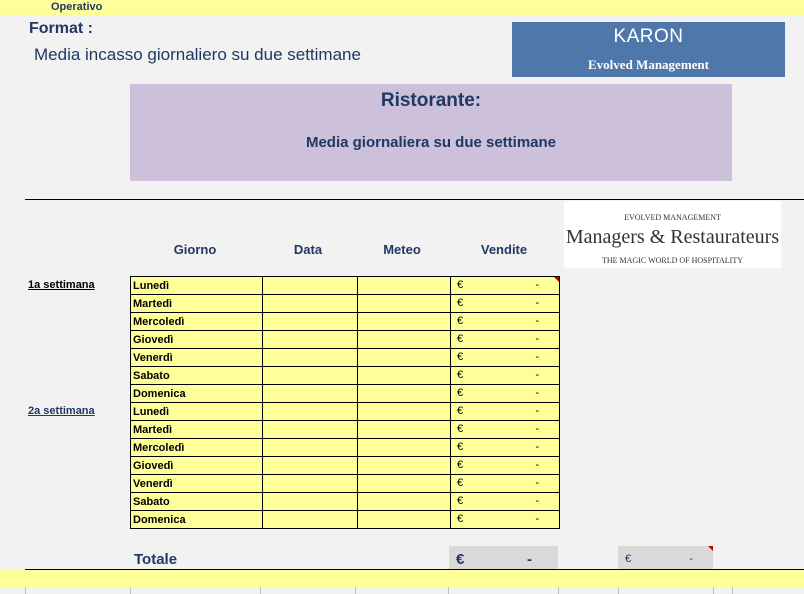 The height and width of the screenshot is (594, 804). What do you see at coordinates (504, 249) in the screenshot?
I see `column-header-vendite: Vendite` at bounding box center [504, 249].